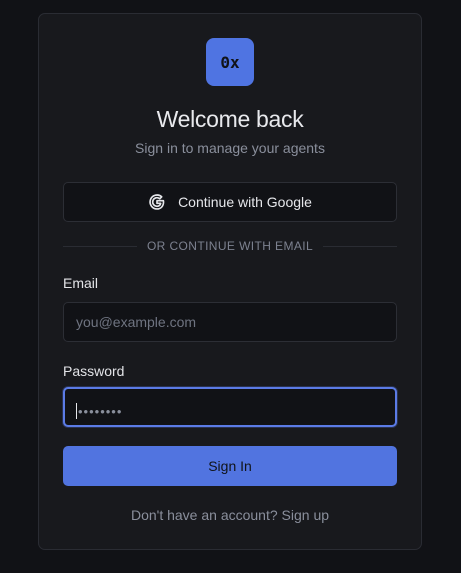 This screenshot has width=461, height=573. What do you see at coordinates (230, 407) in the screenshot?
I see `password-field` at bounding box center [230, 407].